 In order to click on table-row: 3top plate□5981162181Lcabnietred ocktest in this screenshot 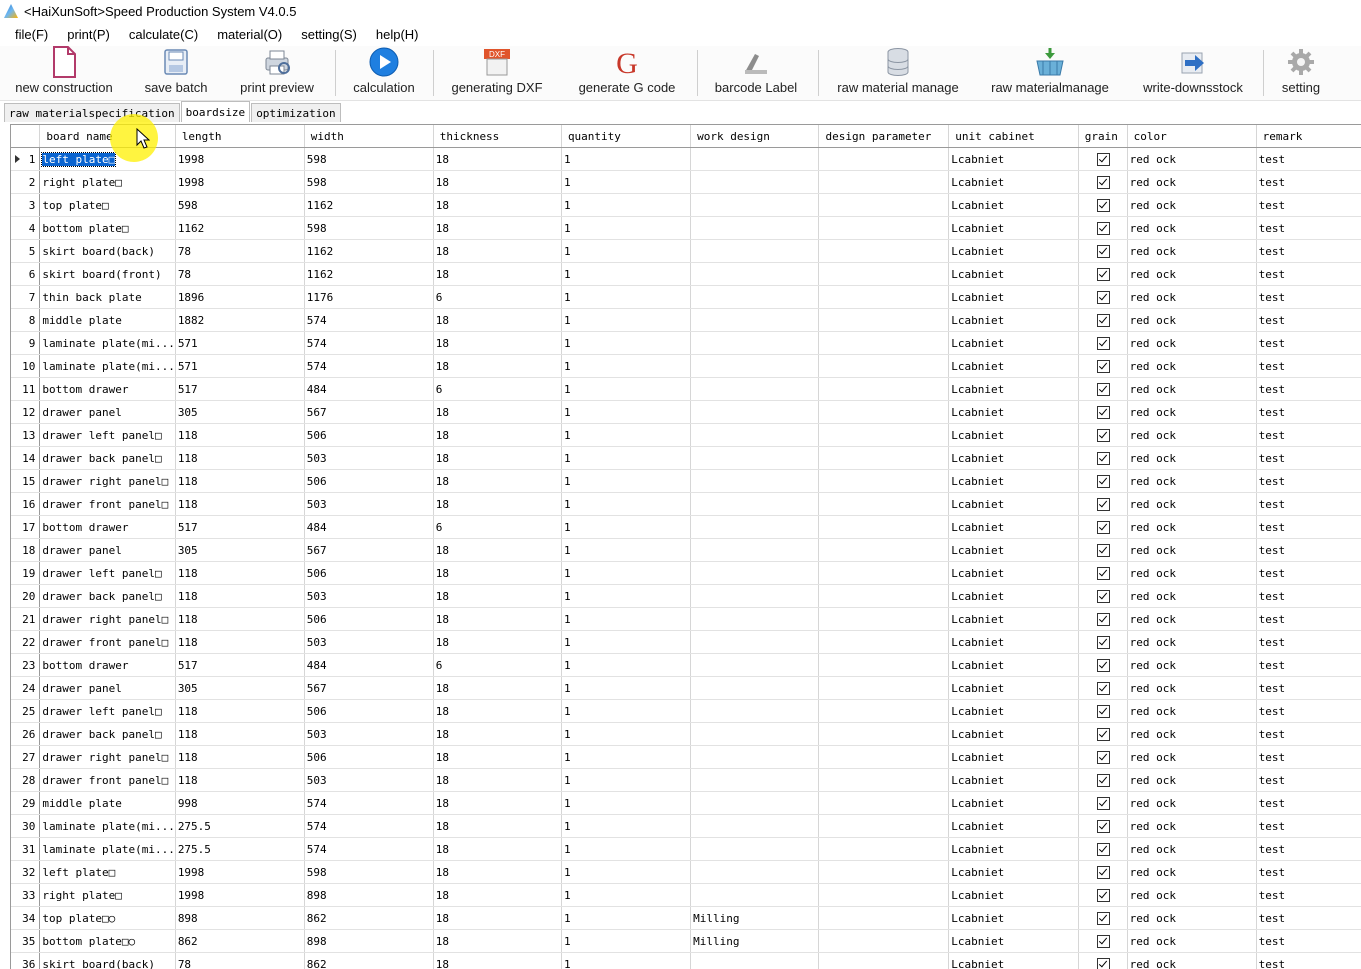, I will do `click(686, 205)`.